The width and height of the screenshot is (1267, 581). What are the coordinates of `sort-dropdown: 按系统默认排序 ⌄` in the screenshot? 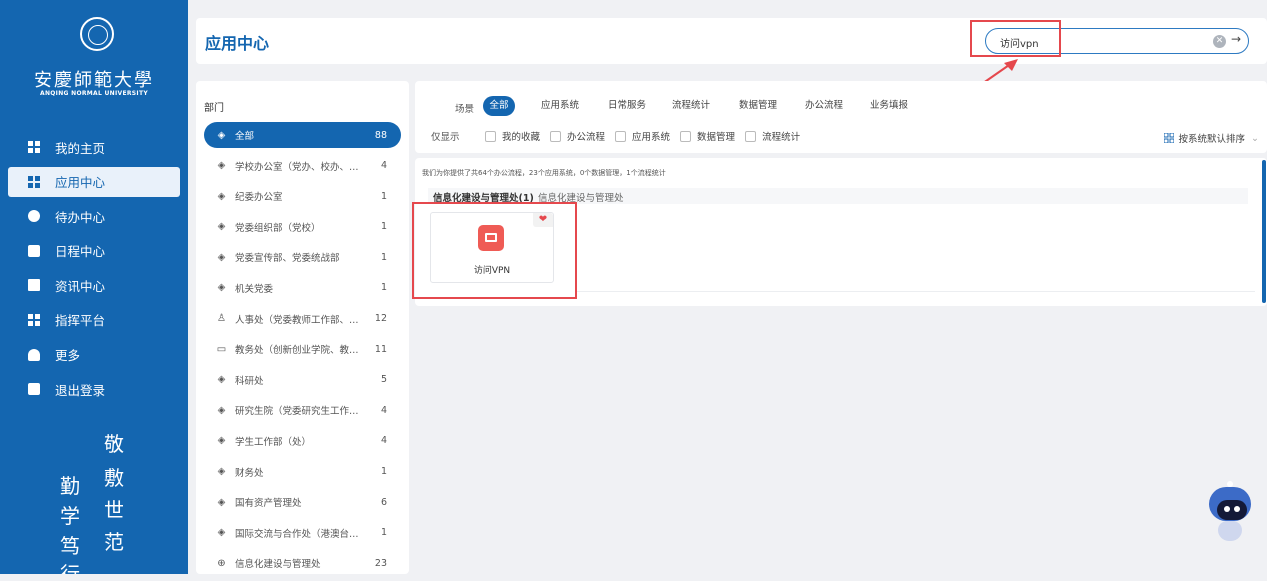 It's located at (1211, 138).